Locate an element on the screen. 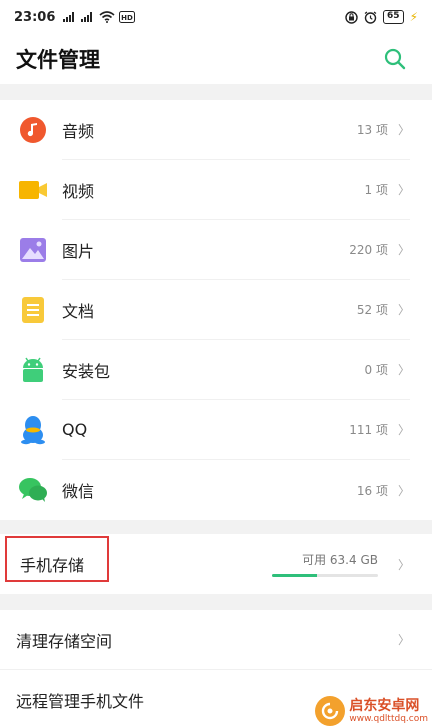 This screenshot has width=432, height=728. category-label: 安装包 is located at coordinates (86, 371).